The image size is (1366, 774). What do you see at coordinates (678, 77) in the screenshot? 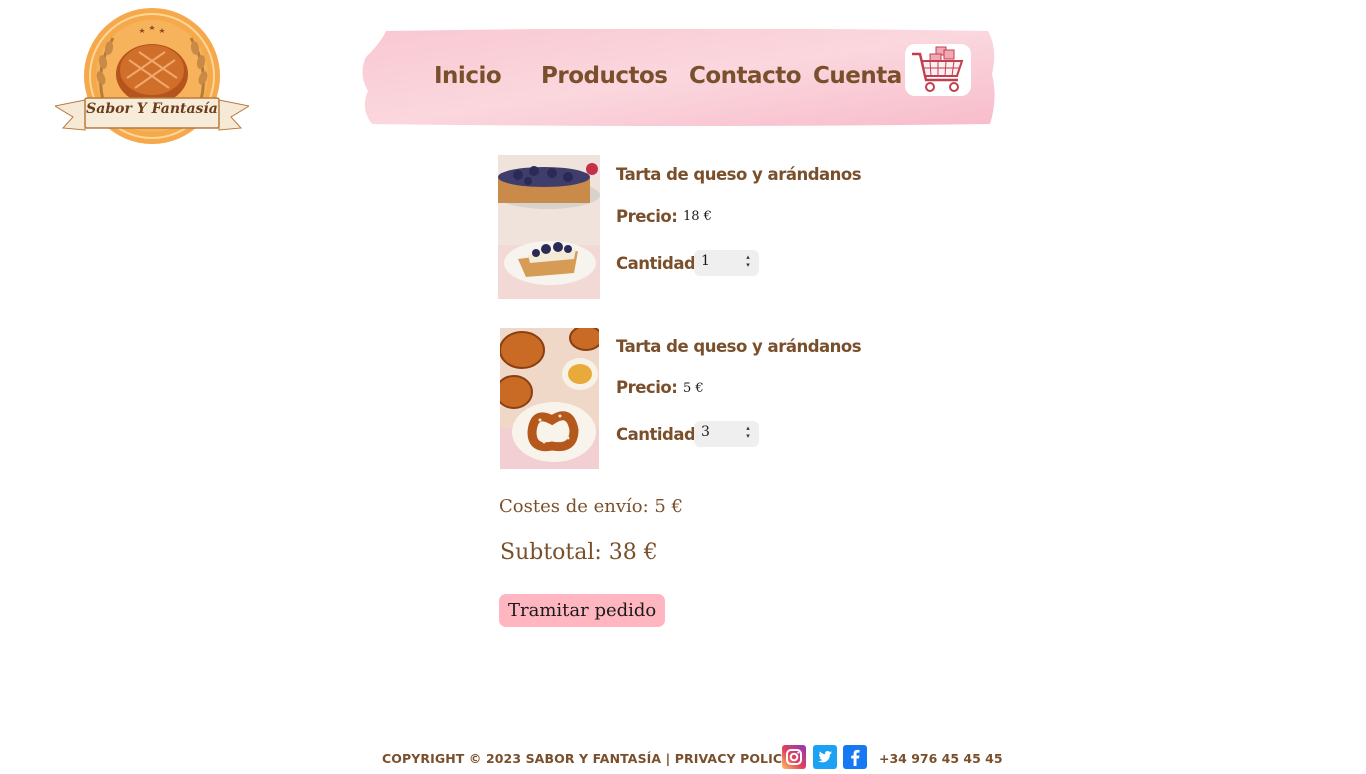
I see `main-nav: Inicio Productos Contacto Cuenta` at bounding box center [678, 77].